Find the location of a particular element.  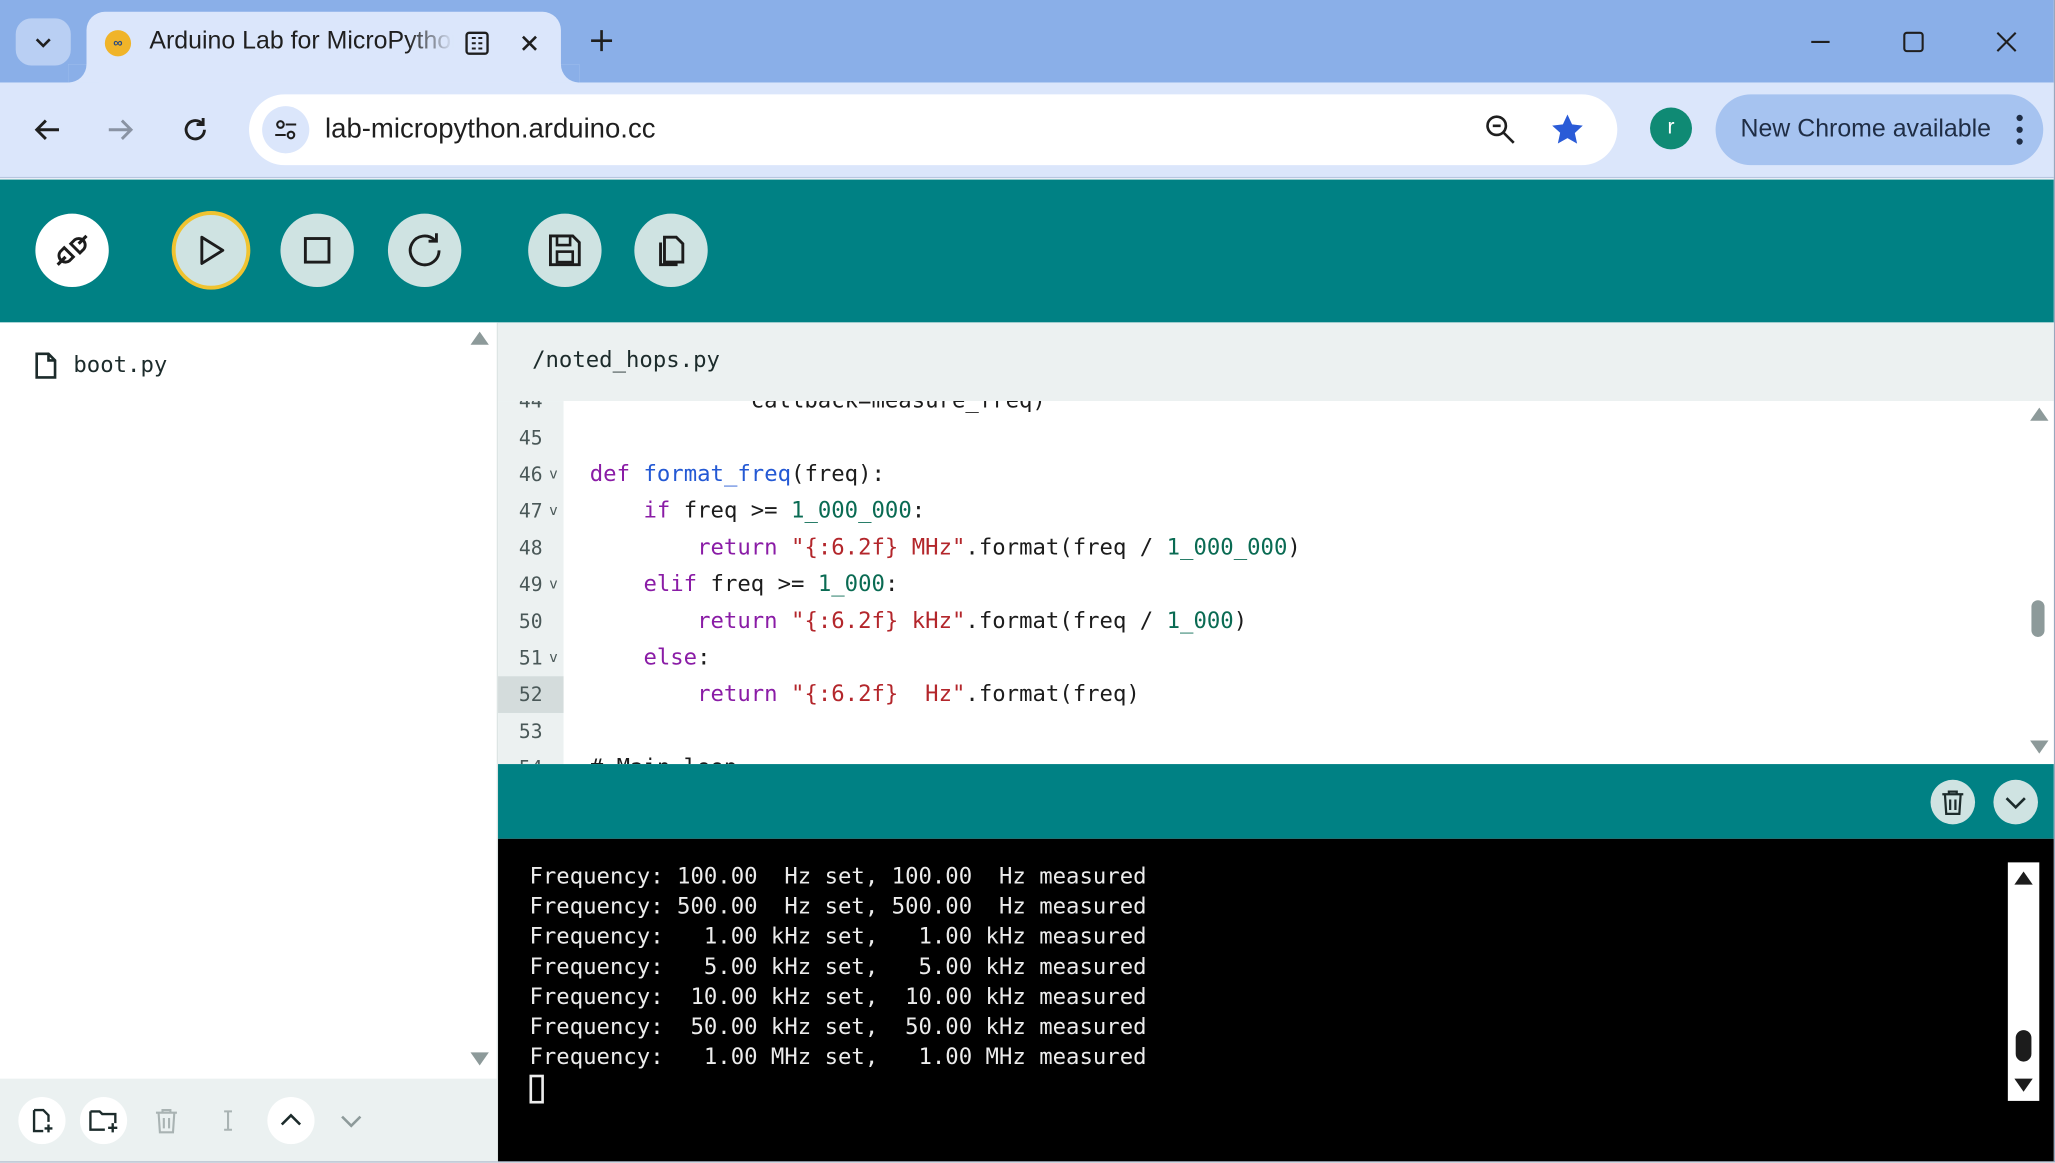

move-up-button is located at coordinates (291, 1120).